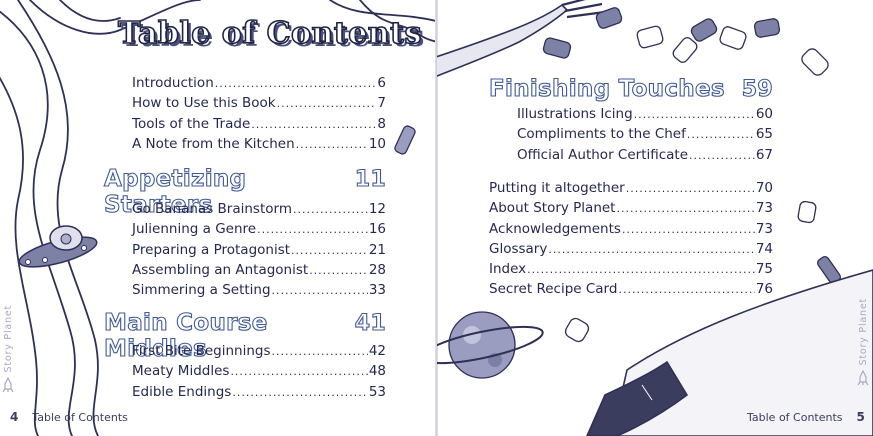  What do you see at coordinates (259, 105) in the screenshot?
I see `toc-entry: How to Use this Book7` at bounding box center [259, 105].